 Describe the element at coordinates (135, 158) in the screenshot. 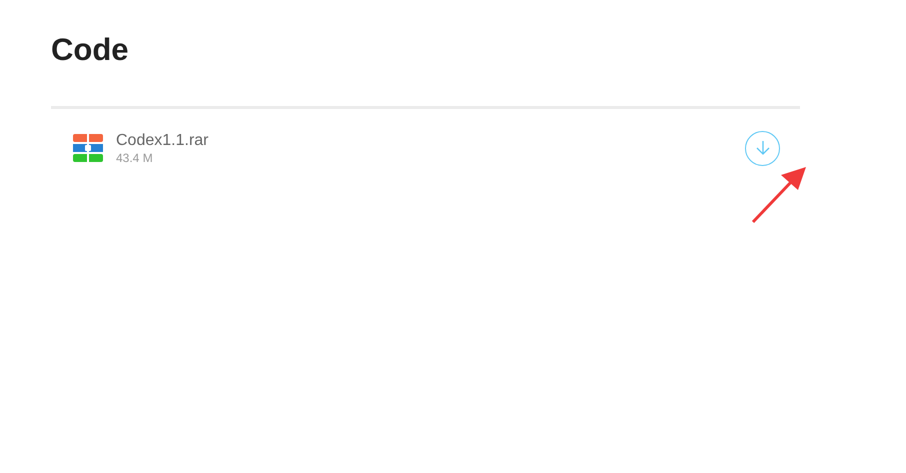

I see `file-size: 43.4 M` at that location.